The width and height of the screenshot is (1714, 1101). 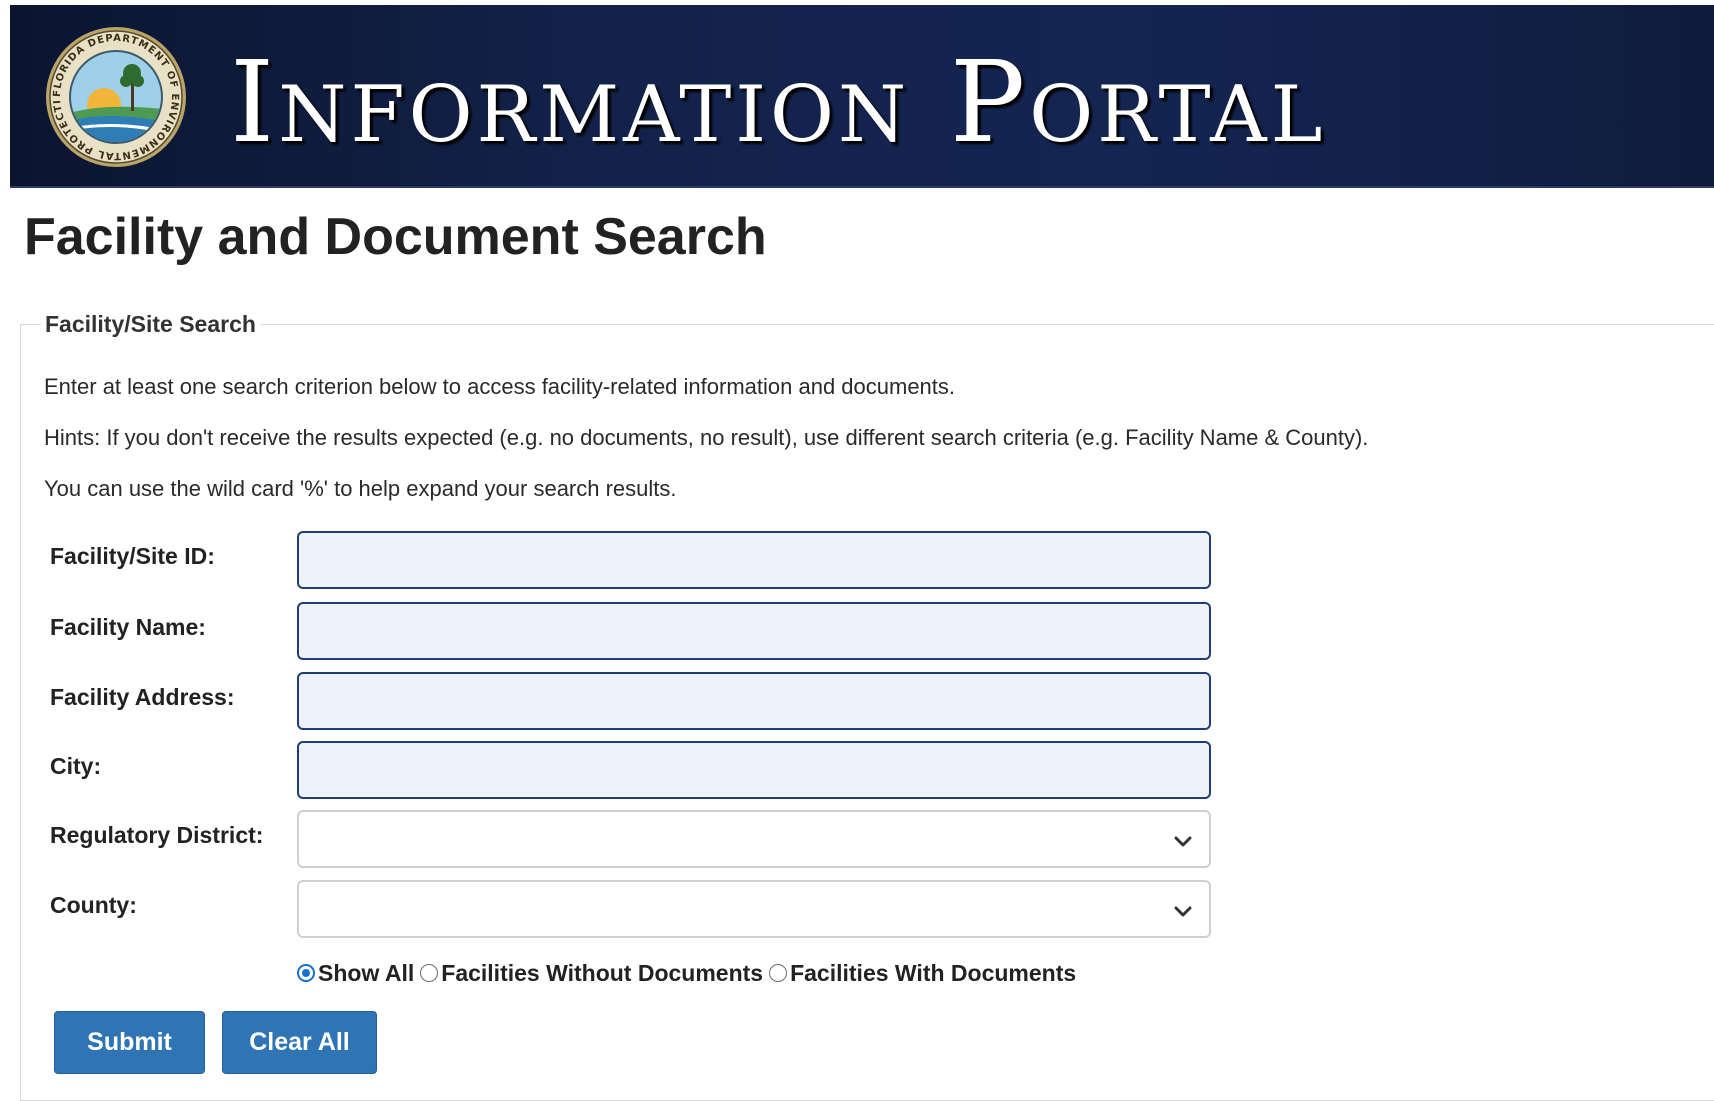 I want to click on radio-label-show-all: Show All, so click(x=366, y=972).